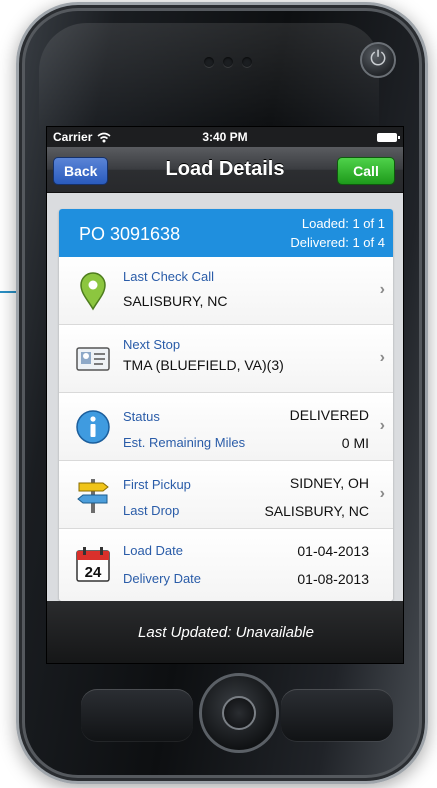 The height and width of the screenshot is (788, 437). I want to click on last-check-call-label: Last Check Call, so click(169, 276).